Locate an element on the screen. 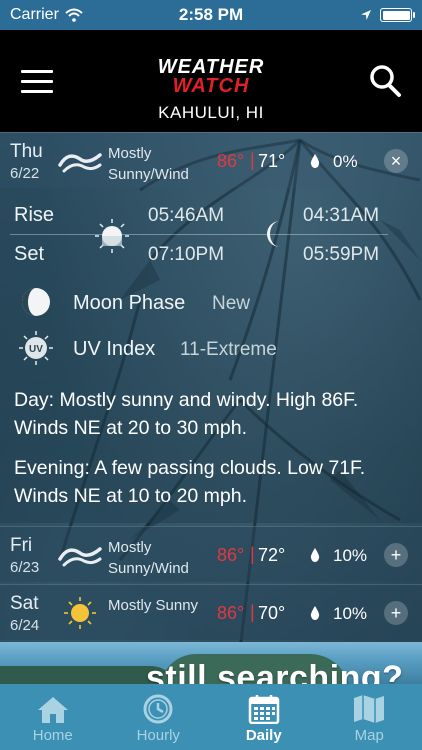 This screenshot has height=750, width=422. sun-icon is located at coordinates (80, 613).